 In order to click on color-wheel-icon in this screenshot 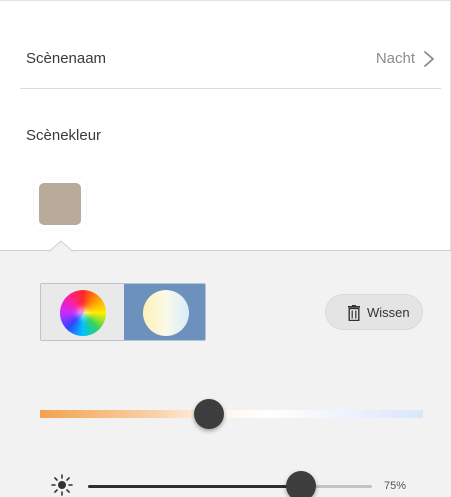, I will do `click(83, 313)`.